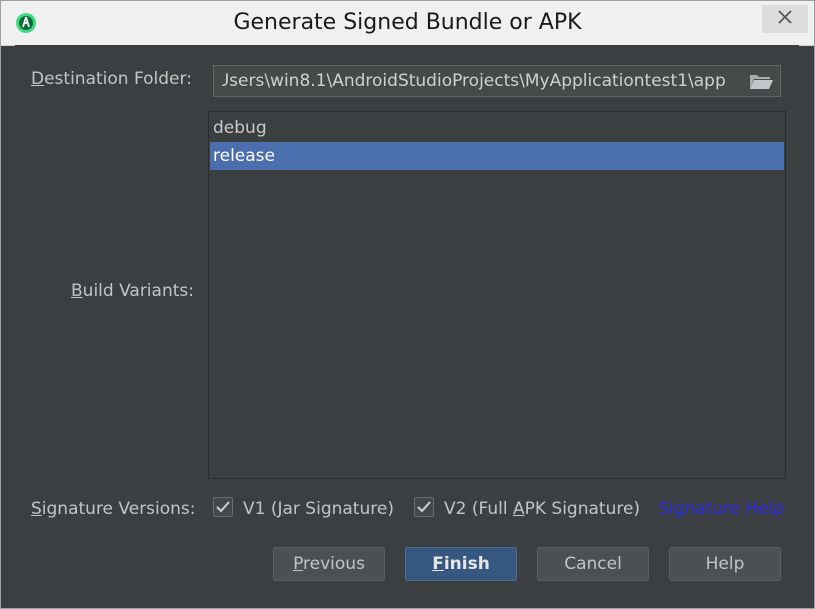 Image resolution: width=815 pixels, height=609 pixels. What do you see at coordinates (461, 564) in the screenshot?
I see `finish-button: Finish` at bounding box center [461, 564].